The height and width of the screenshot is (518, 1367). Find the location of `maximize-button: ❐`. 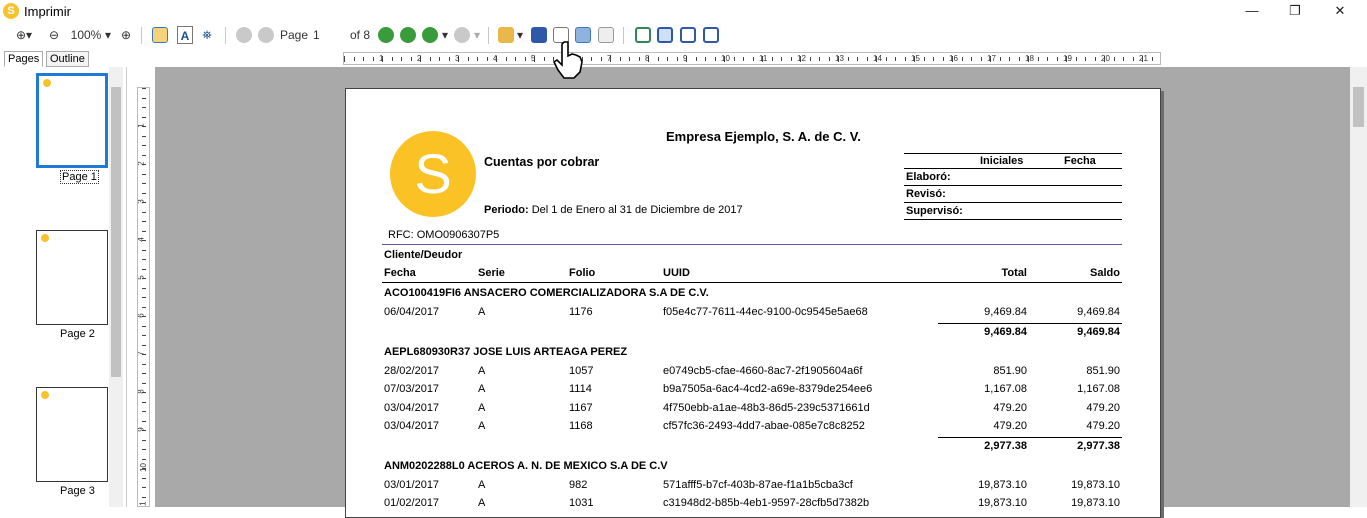

maximize-button: ❐ is located at coordinates (1295, 11).